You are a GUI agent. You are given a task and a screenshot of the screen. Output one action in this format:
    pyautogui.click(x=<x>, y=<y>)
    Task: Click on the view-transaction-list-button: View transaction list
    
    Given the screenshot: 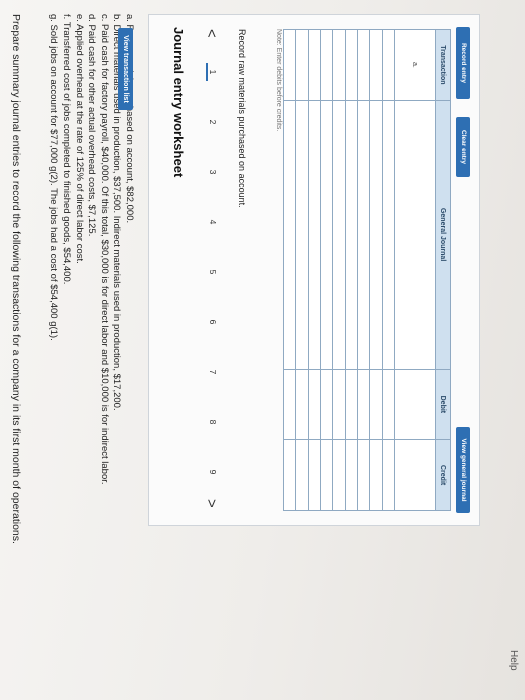 What is the action you would take?
    pyautogui.click(x=125, y=69)
    